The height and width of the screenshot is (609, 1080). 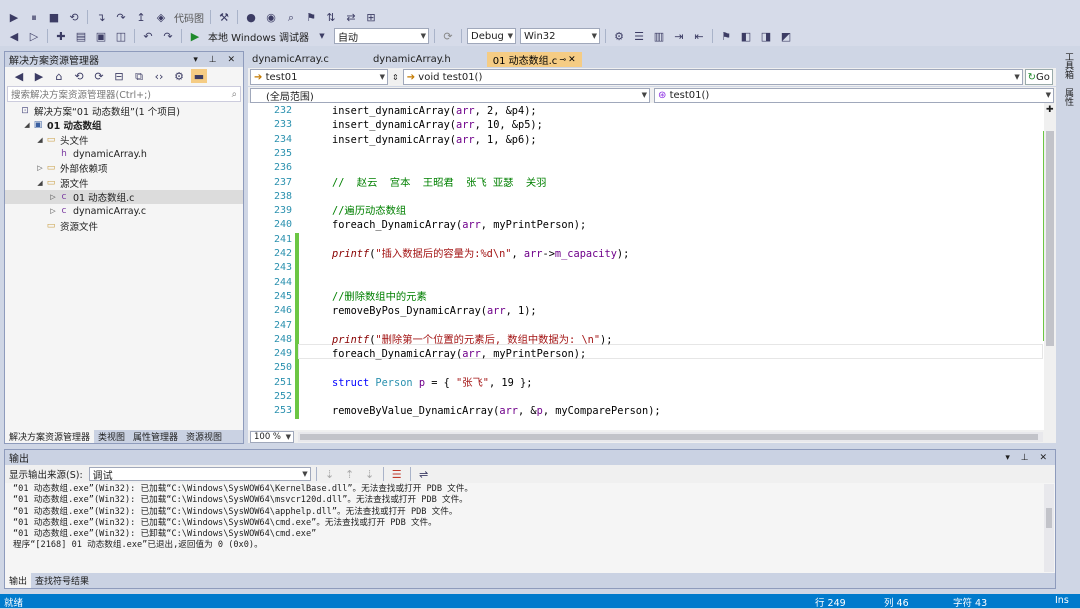 I want to click on comment-icon: ▥, so click(x=659, y=36).